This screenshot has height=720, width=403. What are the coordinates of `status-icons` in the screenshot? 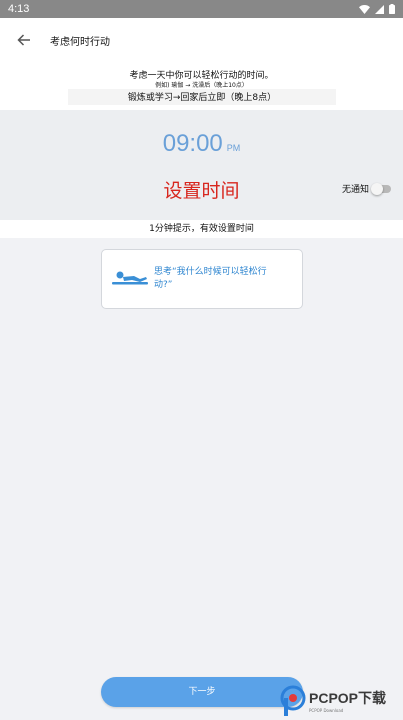 It's located at (377, 9).